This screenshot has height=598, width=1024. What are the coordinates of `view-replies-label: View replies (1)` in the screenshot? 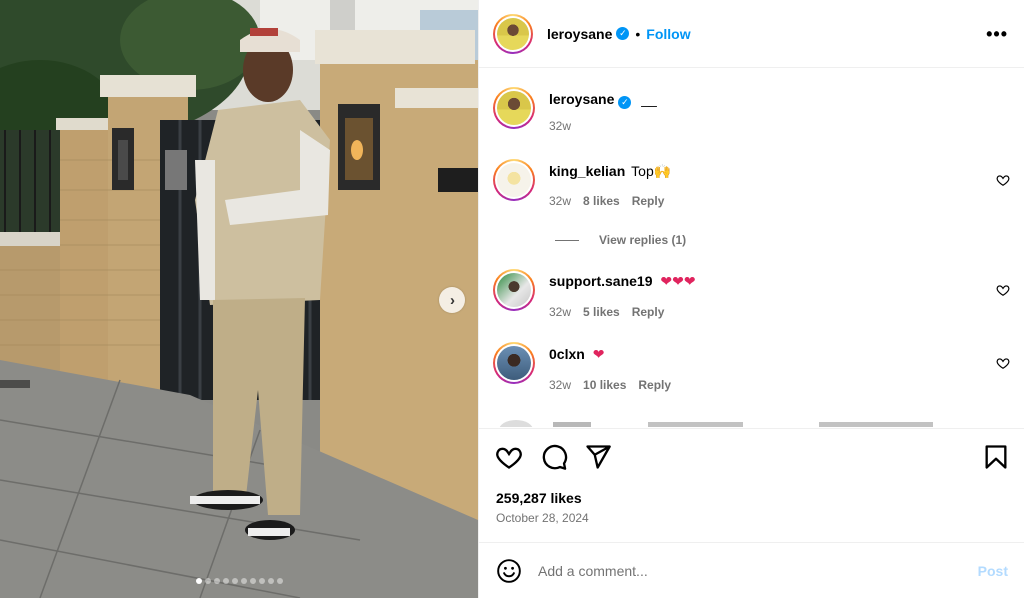 It's located at (643, 240).